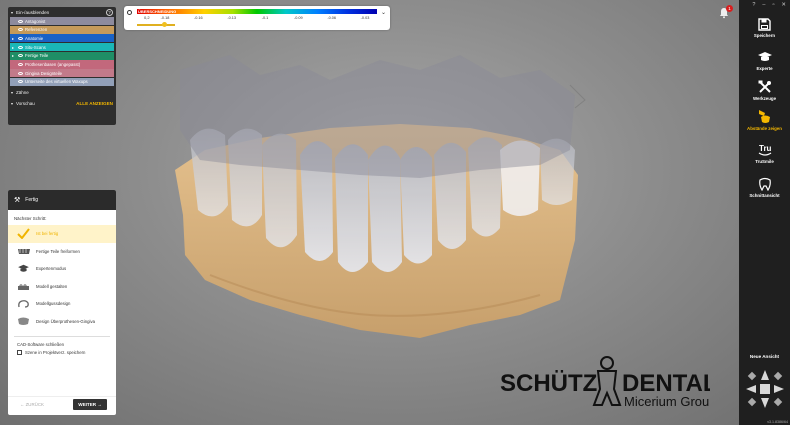 The width and height of the screenshot is (790, 425). I want to click on visibility-item: Prothesenbasen (angepasst), so click(62, 64).